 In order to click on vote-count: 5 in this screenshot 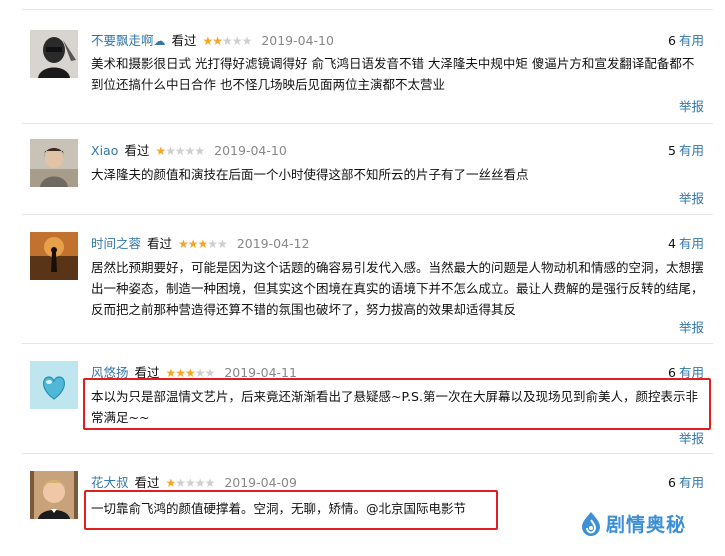, I will do `click(672, 150)`.